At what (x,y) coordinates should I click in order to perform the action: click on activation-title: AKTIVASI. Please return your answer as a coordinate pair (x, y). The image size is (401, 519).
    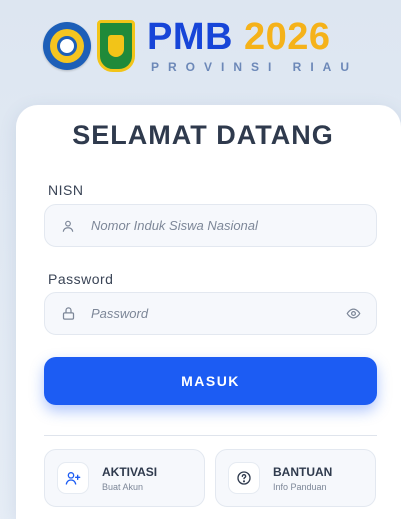
    Looking at the image, I should click on (130, 471).